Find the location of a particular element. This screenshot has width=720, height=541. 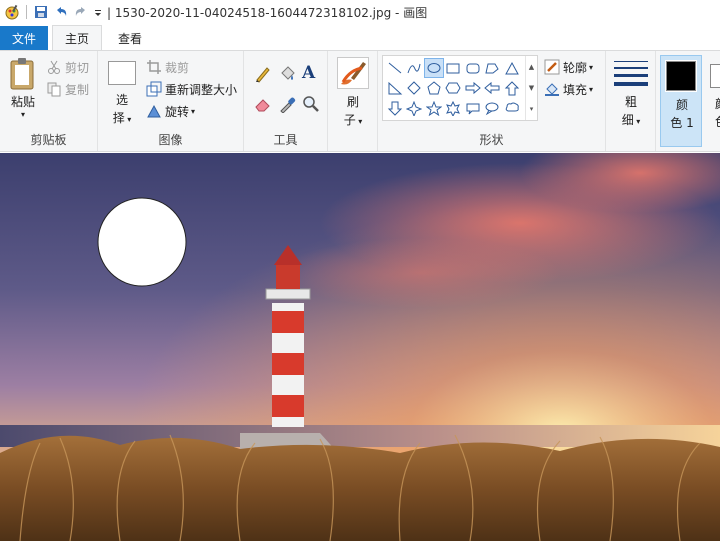

tools-group: A 工具 is located at coordinates (286, 101).